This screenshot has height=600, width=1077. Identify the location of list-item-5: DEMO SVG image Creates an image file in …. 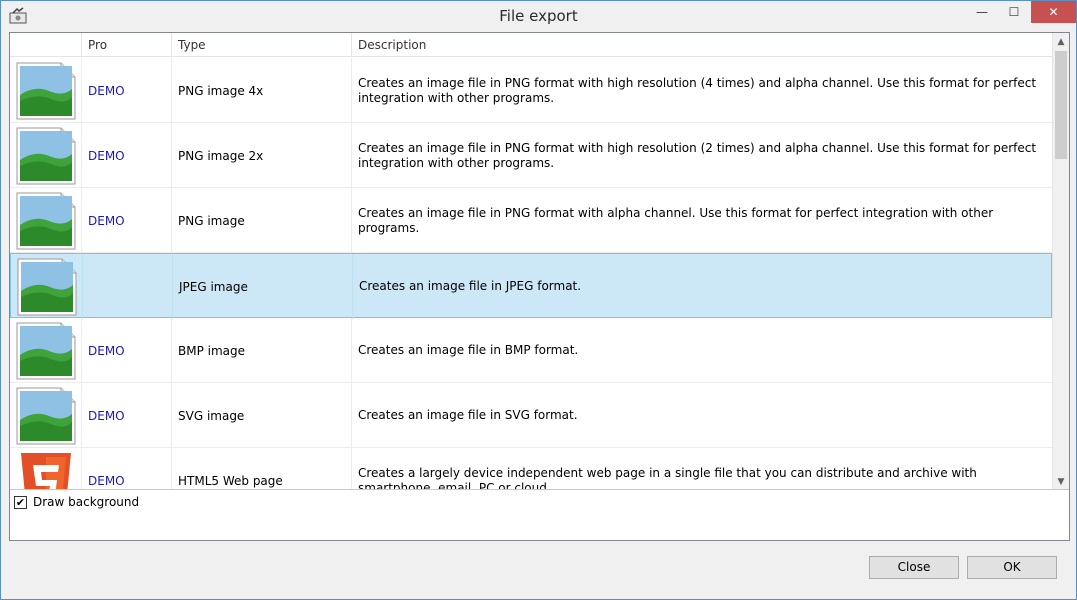
(531, 415).